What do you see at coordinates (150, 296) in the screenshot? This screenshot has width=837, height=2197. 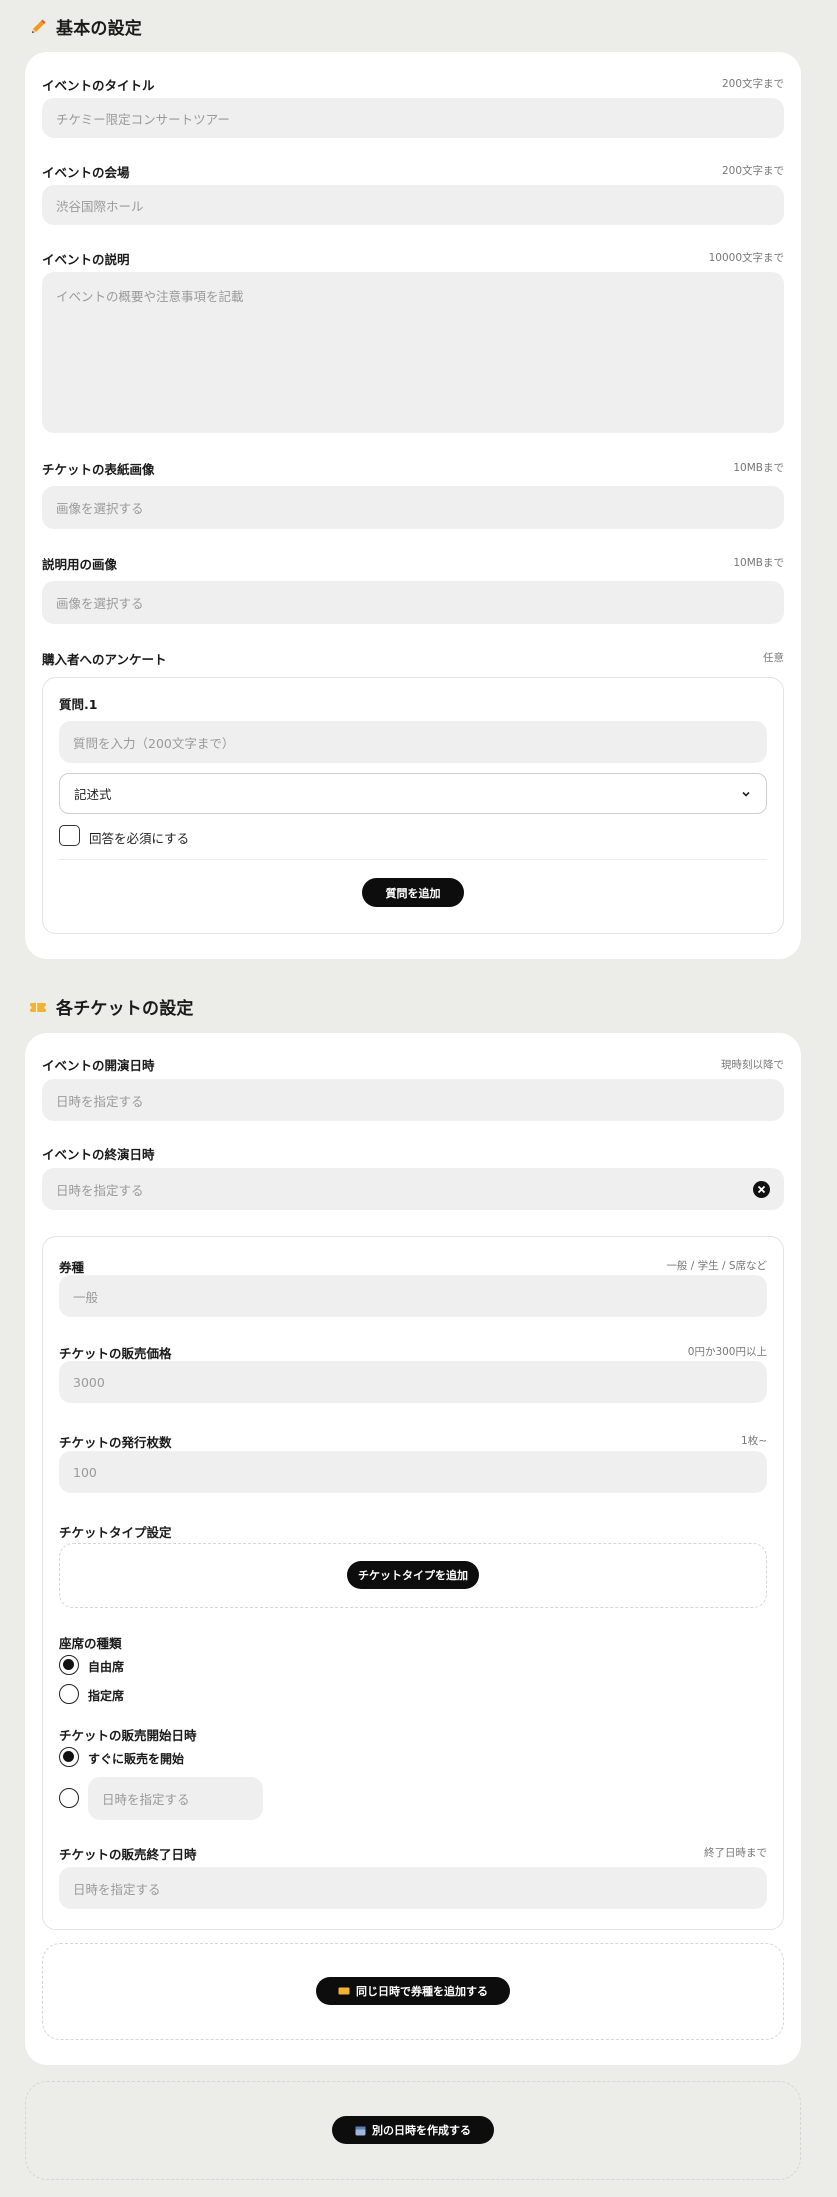 I see `description-placeholder: イベントの概要や注意事項を記載` at bounding box center [150, 296].